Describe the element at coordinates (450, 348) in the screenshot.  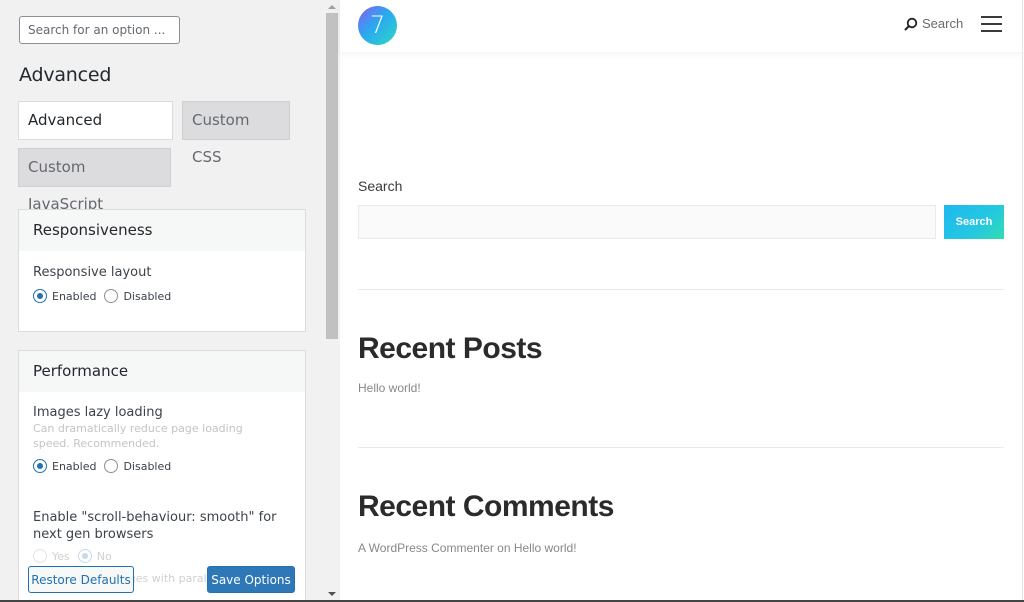
I see `recent-posts-title: Recent Posts` at that location.